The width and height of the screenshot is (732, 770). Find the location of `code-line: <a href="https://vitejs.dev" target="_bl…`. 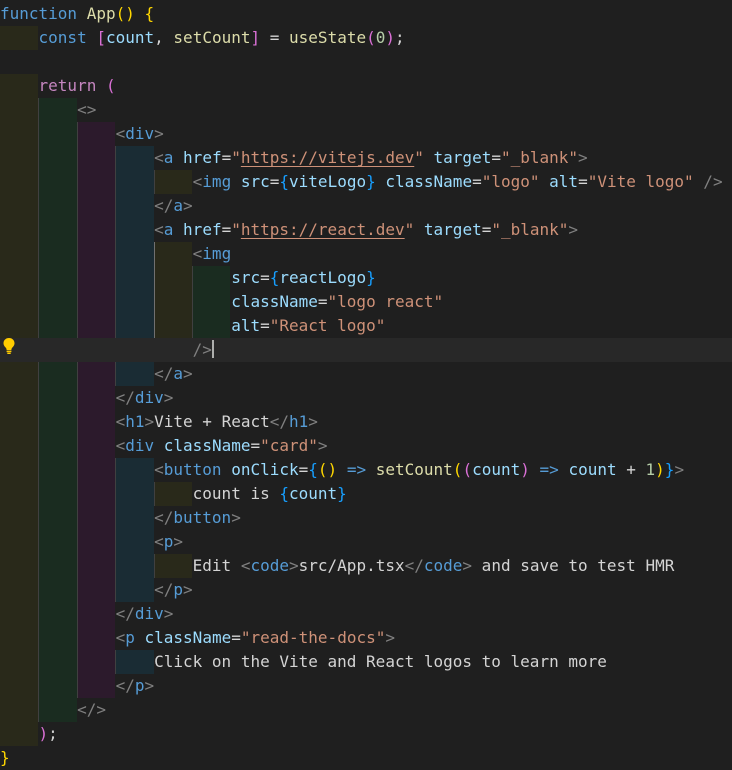

code-line: <a href="https://vitejs.dev" target="_bl… is located at coordinates (366, 158).